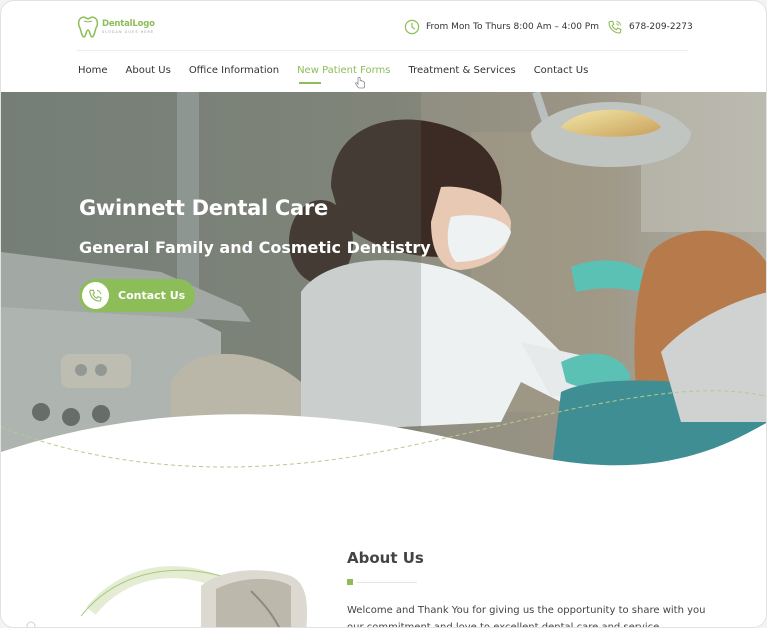 Image resolution: width=767 pixels, height=628 pixels. What do you see at coordinates (382, 582) in the screenshot?
I see `section-divider` at bounding box center [382, 582].